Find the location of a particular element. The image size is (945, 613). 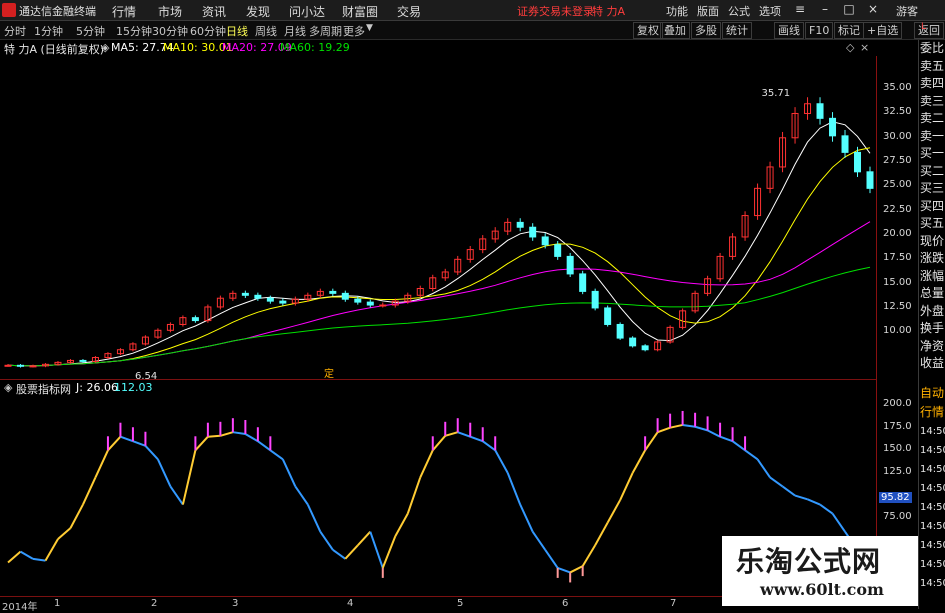

indicator-tick: 150.0 is located at coordinates (897, 449).